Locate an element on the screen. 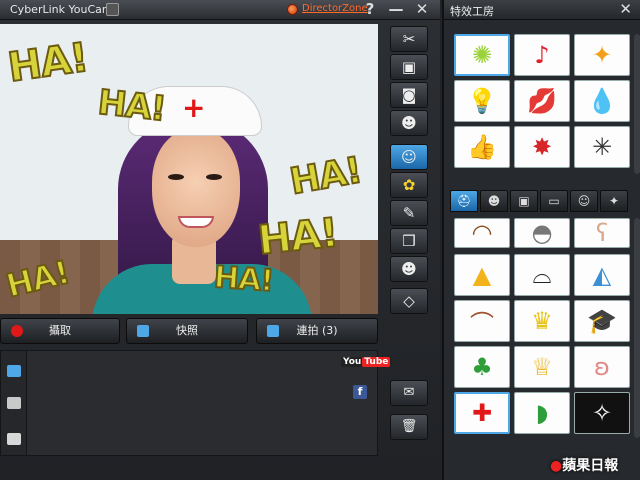  ha-overlay-2: HA! is located at coordinates (131, 106).